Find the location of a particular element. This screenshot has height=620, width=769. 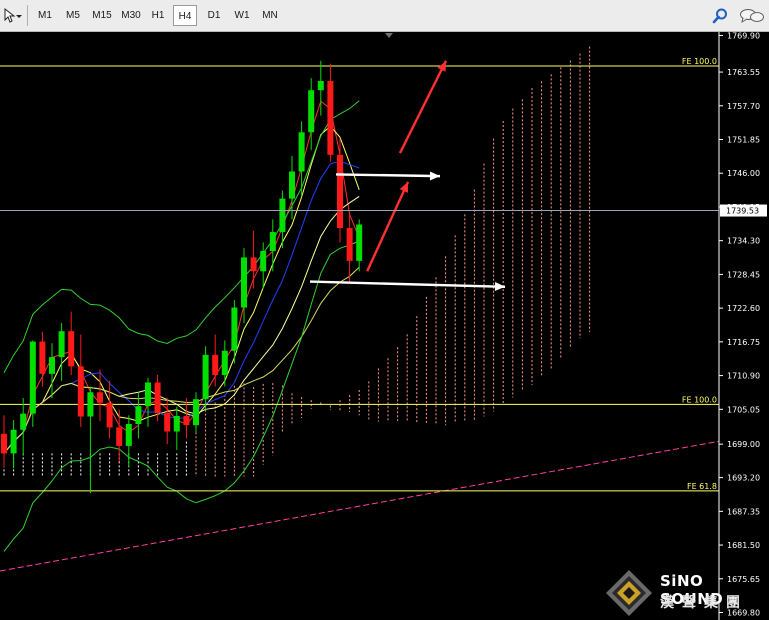

timeframe-m5-button: M5 is located at coordinates (73, 15).